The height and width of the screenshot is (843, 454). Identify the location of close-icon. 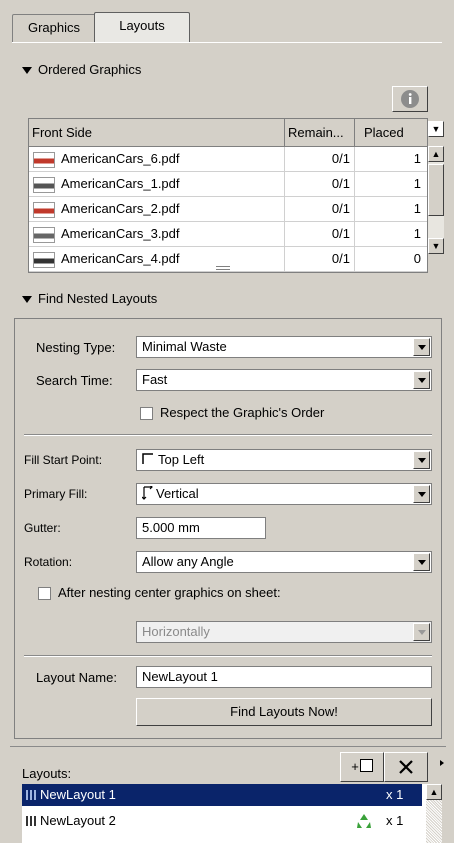
(406, 767).